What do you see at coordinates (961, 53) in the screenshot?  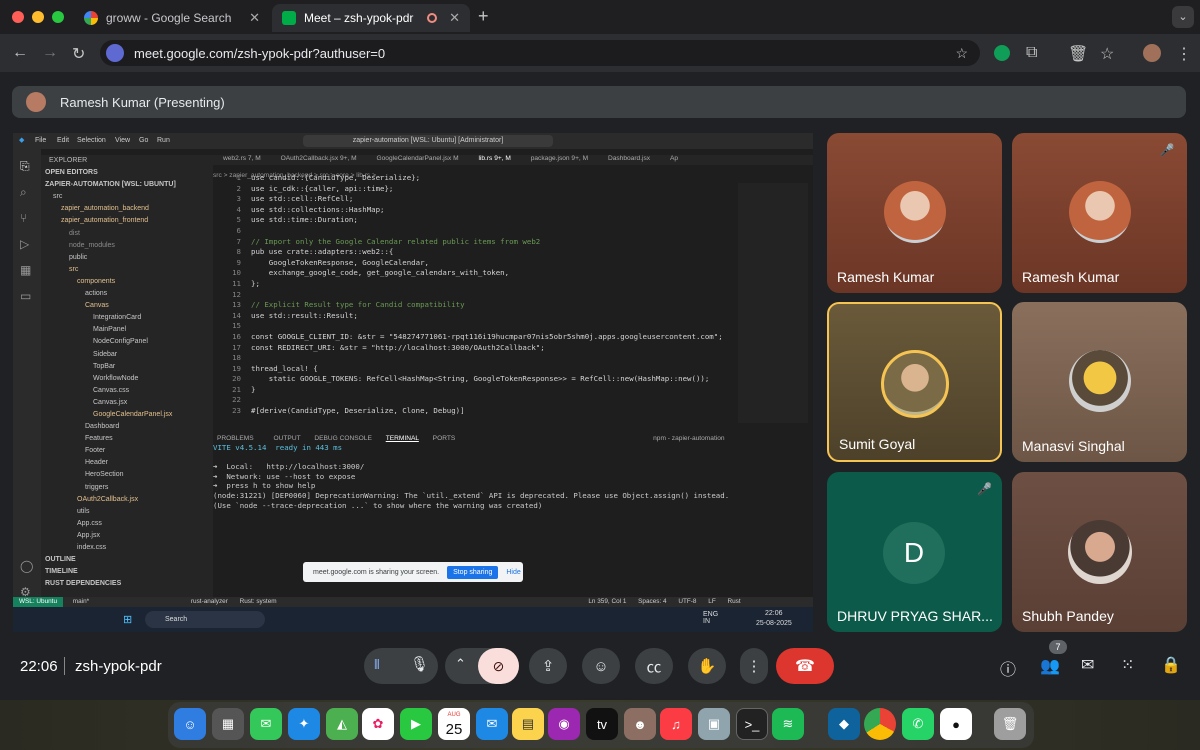 I see `bookmark-star-icon: ☆` at bounding box center [961, 53].